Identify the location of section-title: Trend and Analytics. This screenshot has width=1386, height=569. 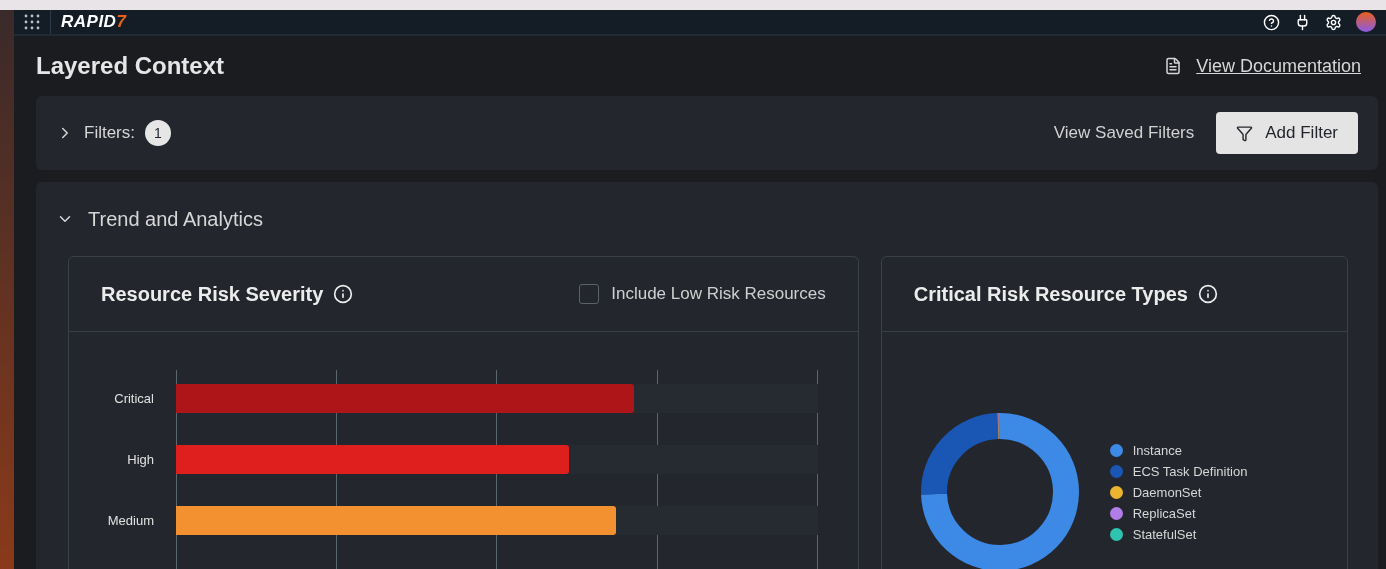
(175, 219).